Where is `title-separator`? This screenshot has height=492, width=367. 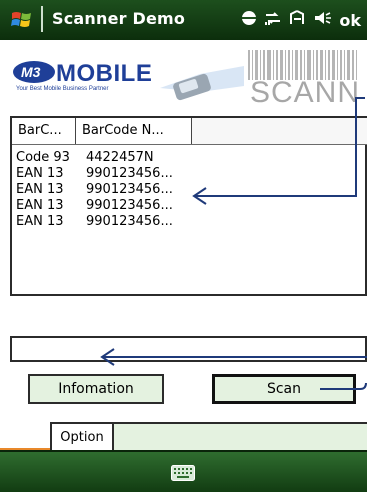
title-separator is located at coordinates (42, 19).